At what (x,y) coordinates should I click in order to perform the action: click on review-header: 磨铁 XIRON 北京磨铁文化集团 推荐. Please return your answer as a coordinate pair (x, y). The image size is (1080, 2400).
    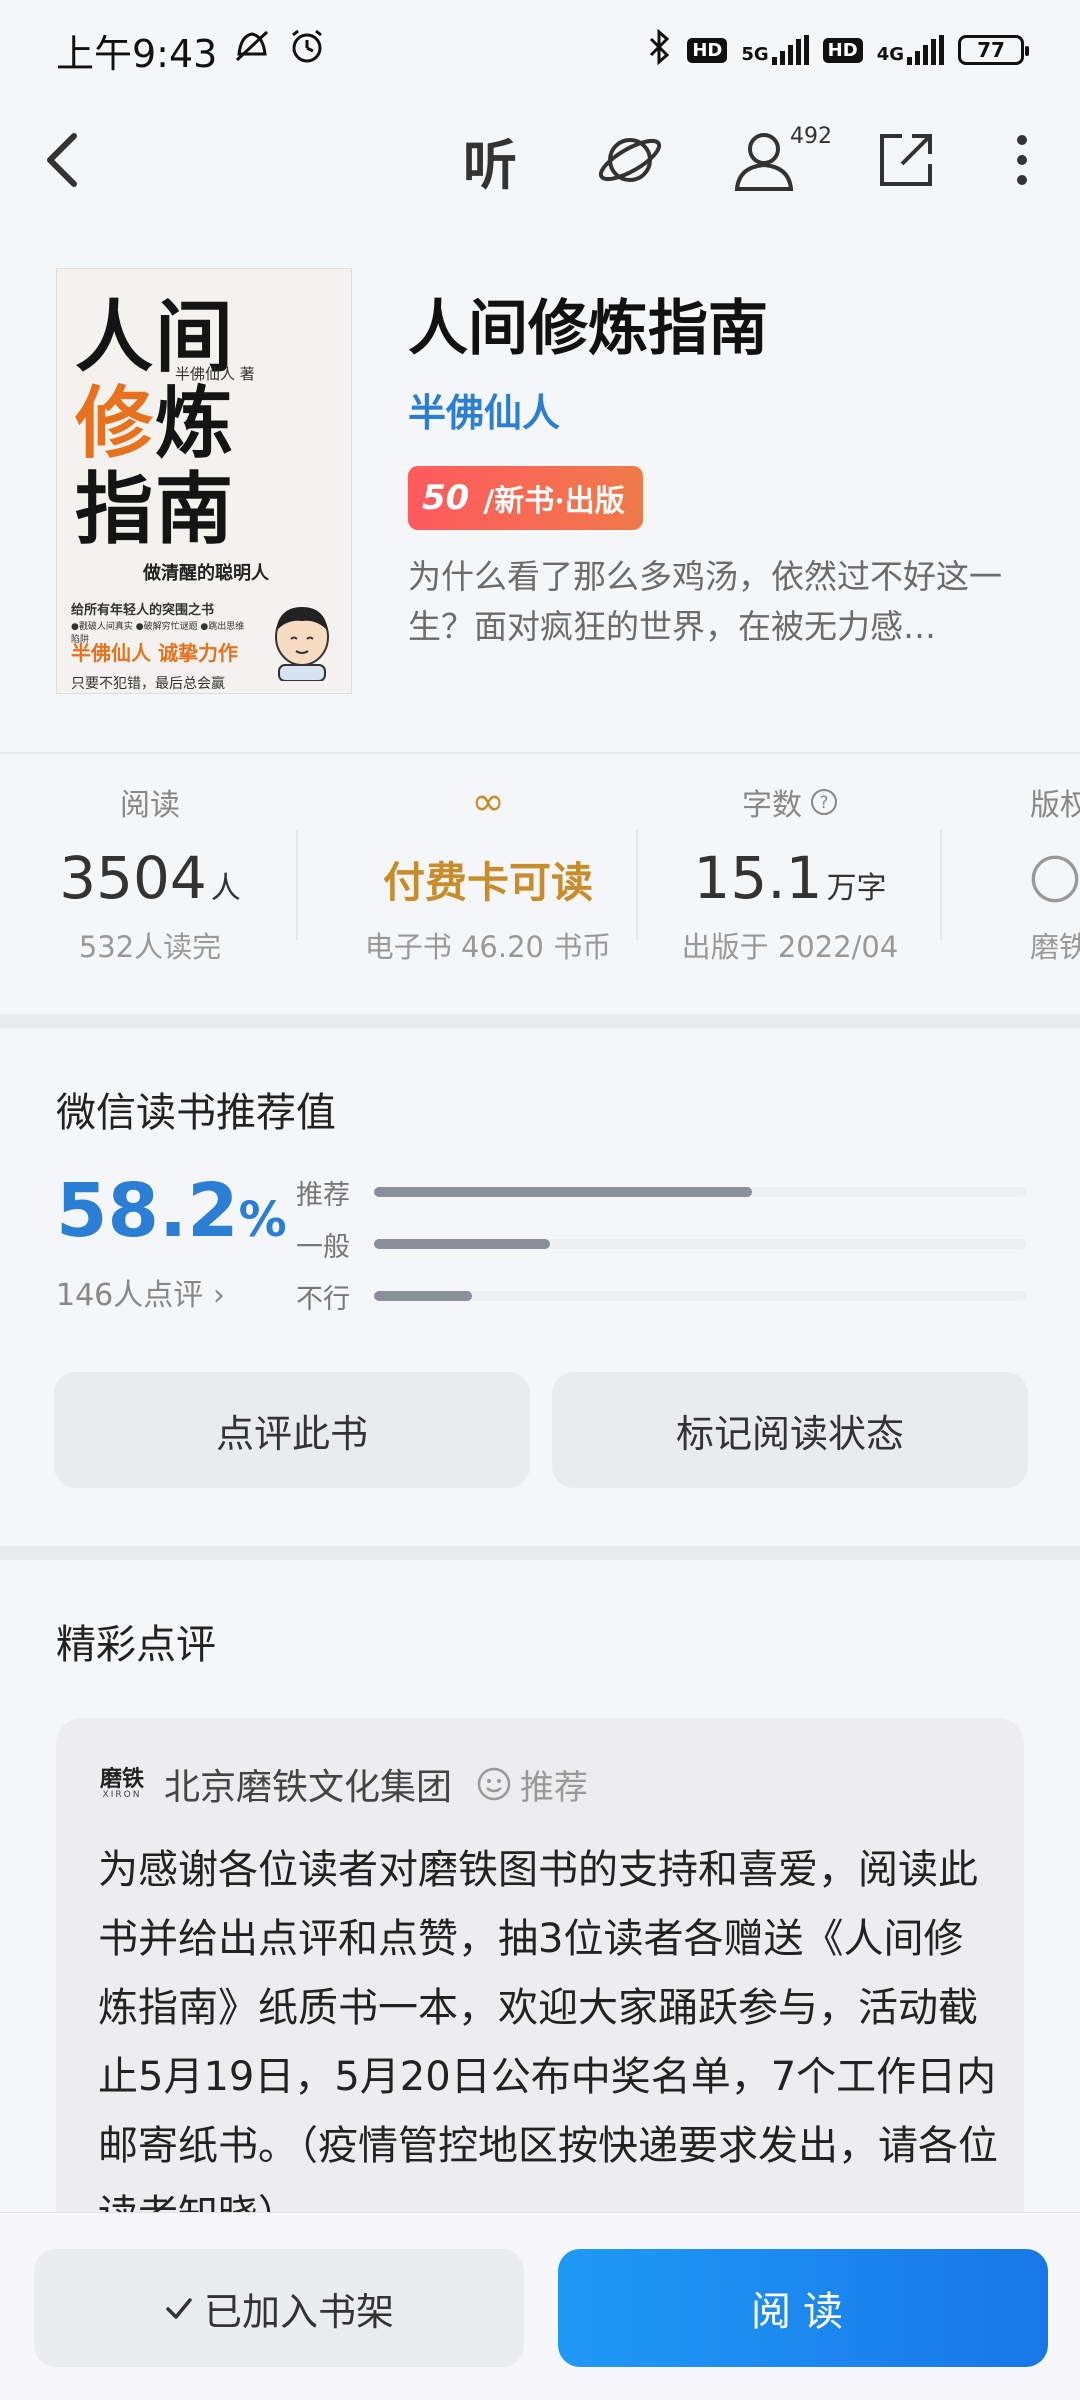
    Looking at the image, I should click on (343, 1784).